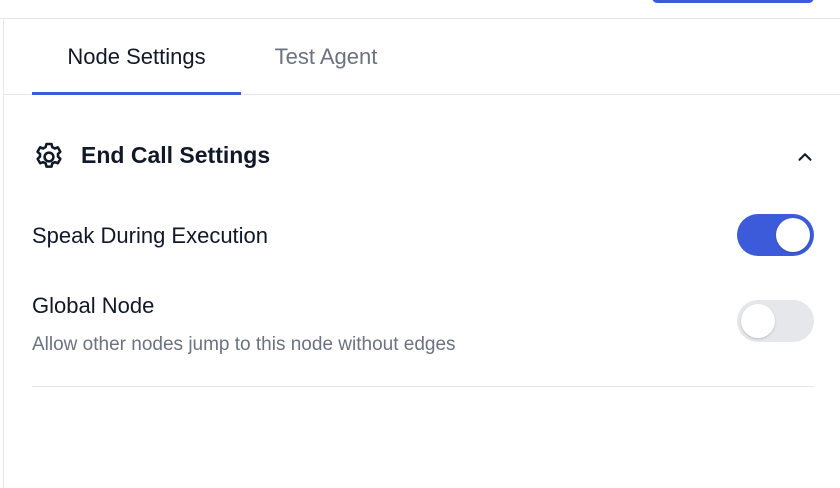 This screenshot has height=488, width=840. Describe the element at coordinates (805, 157) in the screenshot. I see `chevron-up-icon` at that location.